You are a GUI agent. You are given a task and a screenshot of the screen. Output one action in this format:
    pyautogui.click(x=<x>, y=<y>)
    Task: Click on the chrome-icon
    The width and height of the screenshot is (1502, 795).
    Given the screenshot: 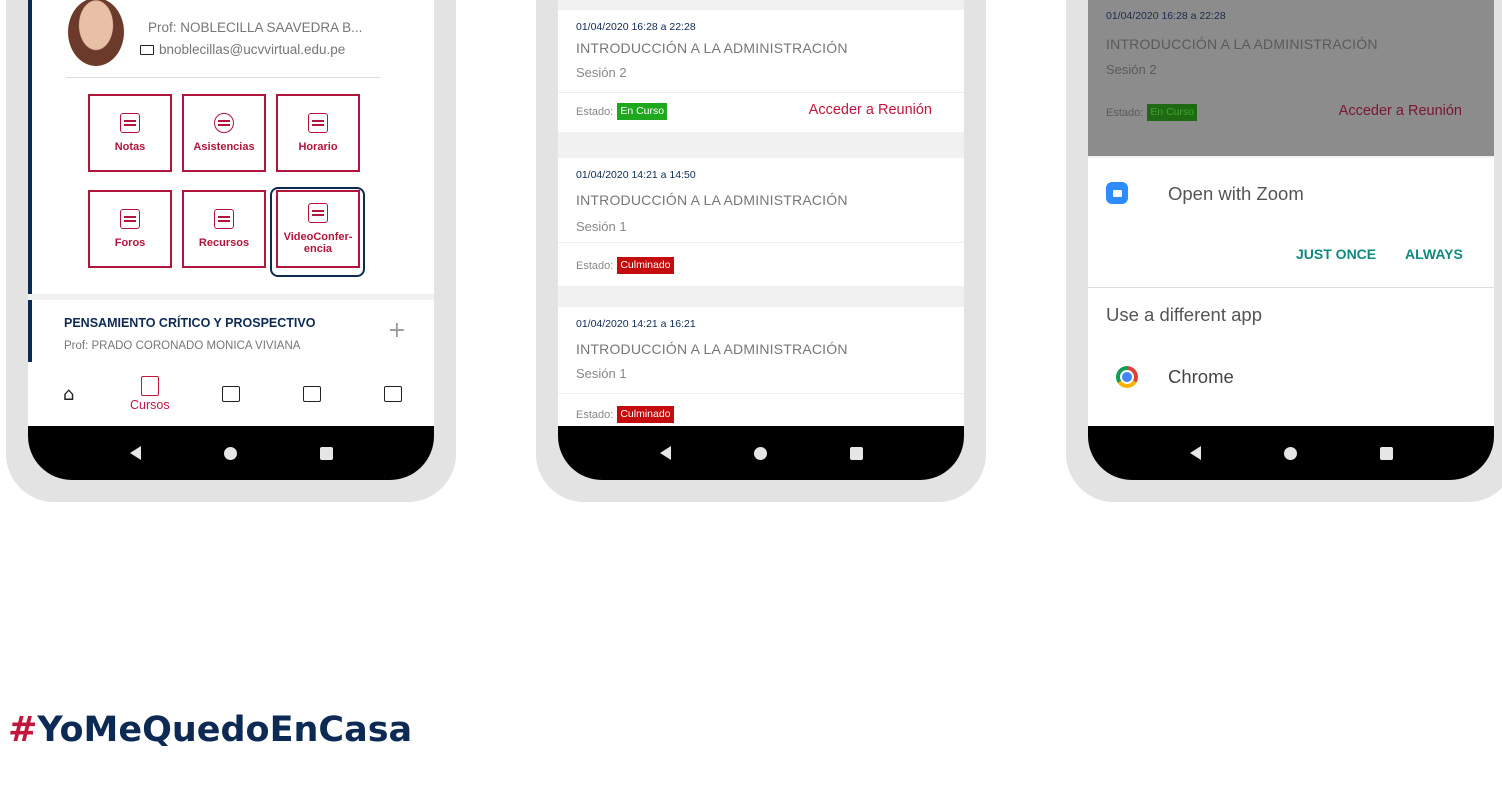 What is the action you would take?
    pyautogui.click(x=1127, y=377)
    